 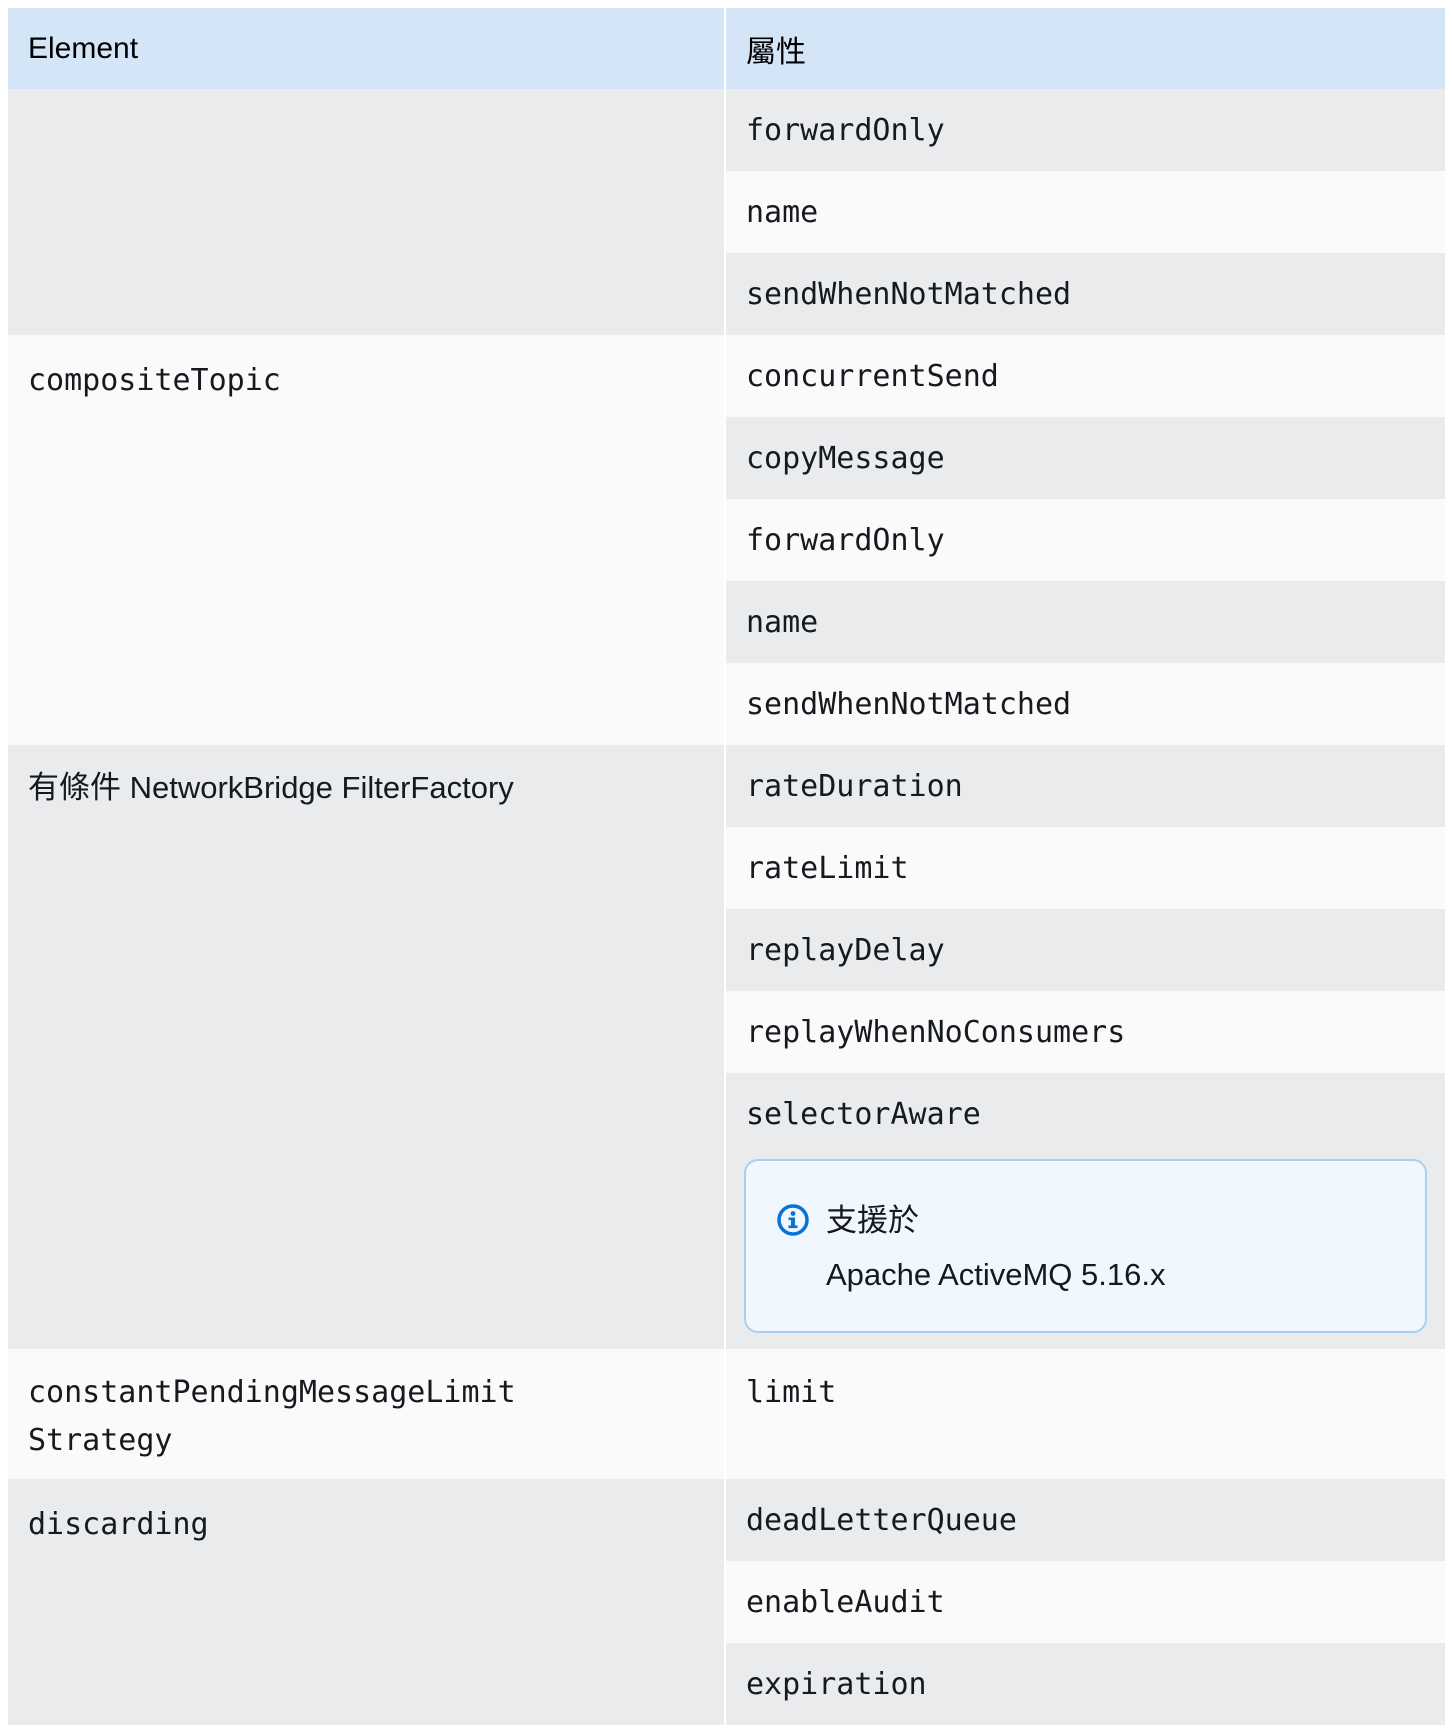 I want to click on element-cell: compositeTopic, so click(x=367, y=540).